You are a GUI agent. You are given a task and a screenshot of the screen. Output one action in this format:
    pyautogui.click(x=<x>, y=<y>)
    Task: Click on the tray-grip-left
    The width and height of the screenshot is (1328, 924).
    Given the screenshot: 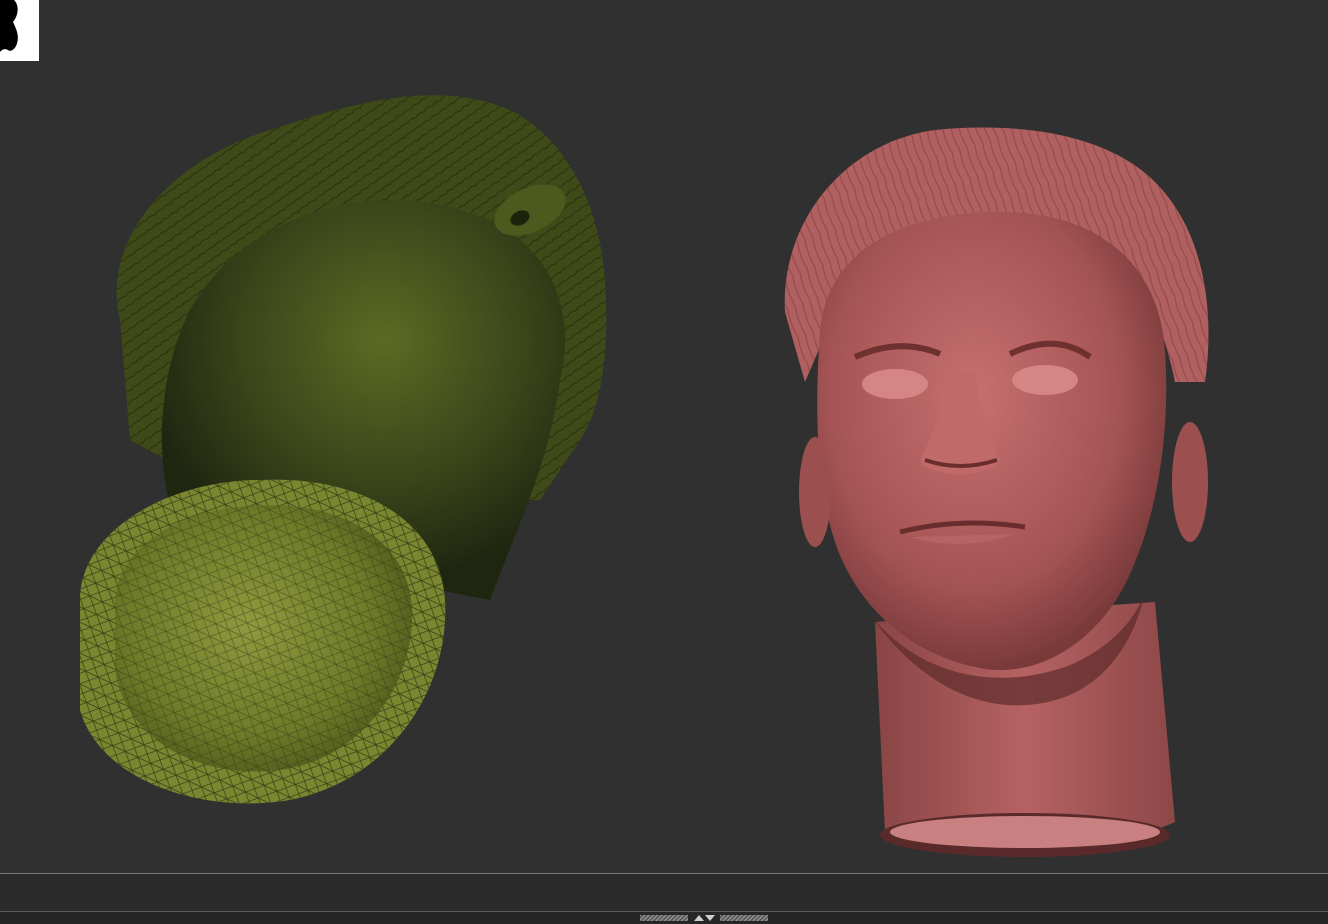 What is the action you would take?
    pyautogui.click(x=664, y=918)
    